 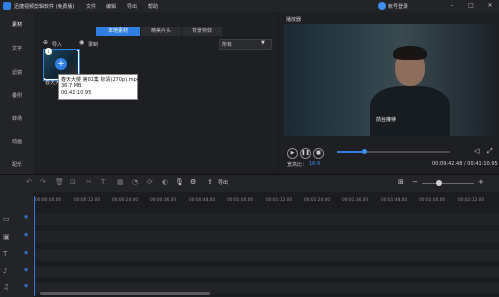 What do you see at coordinates (202, 31) in the screenshot?
I see `tab-background-effects: 背景特效` at bounding box center [202, 31].